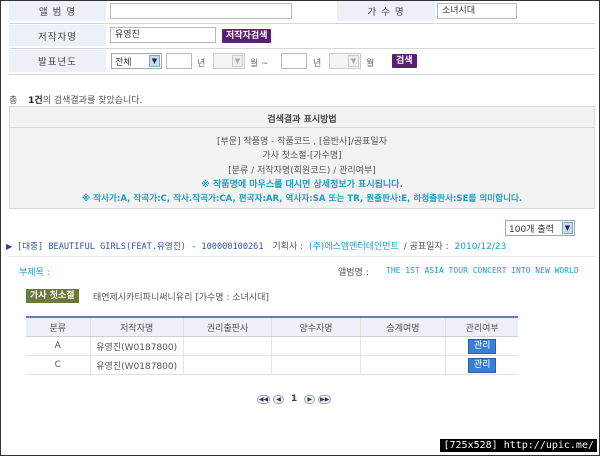 This screenshot has height=456, width=600. I want to click on guide-line: [부문] 작품명 - 작품코드 , [음반사]/공표일자, so click(302, 142).